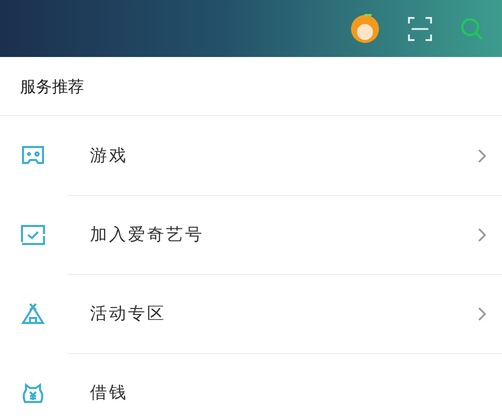  Describe the element at coordinates (33, 393) in the screenshot. I see `money-bag-icon` at that location.